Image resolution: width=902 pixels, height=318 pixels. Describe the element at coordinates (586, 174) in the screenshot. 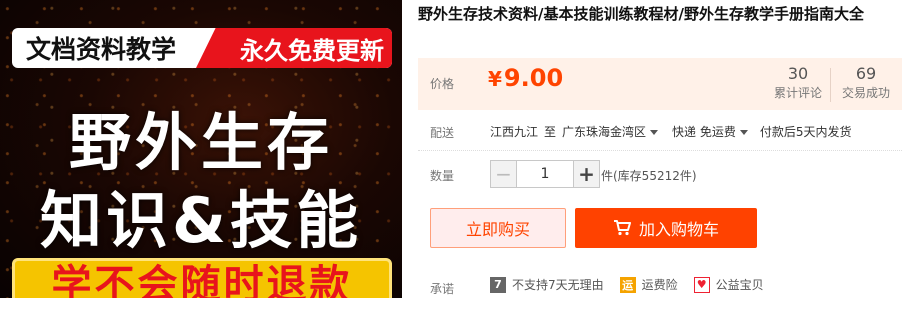

I see `increase-quantity-button: +` at that location.